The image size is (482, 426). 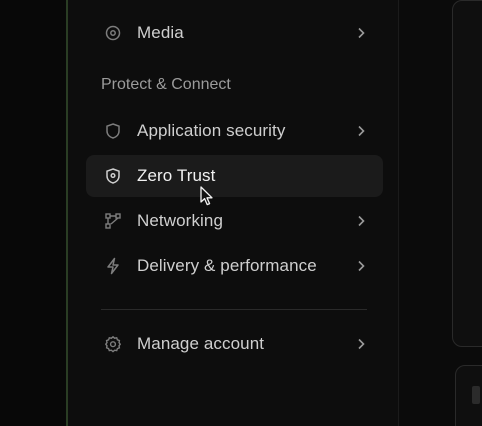 What do you see at coordinates (113, 266) in the screenshot?
I see `bolt-icon` at bounding box center [113, 266].